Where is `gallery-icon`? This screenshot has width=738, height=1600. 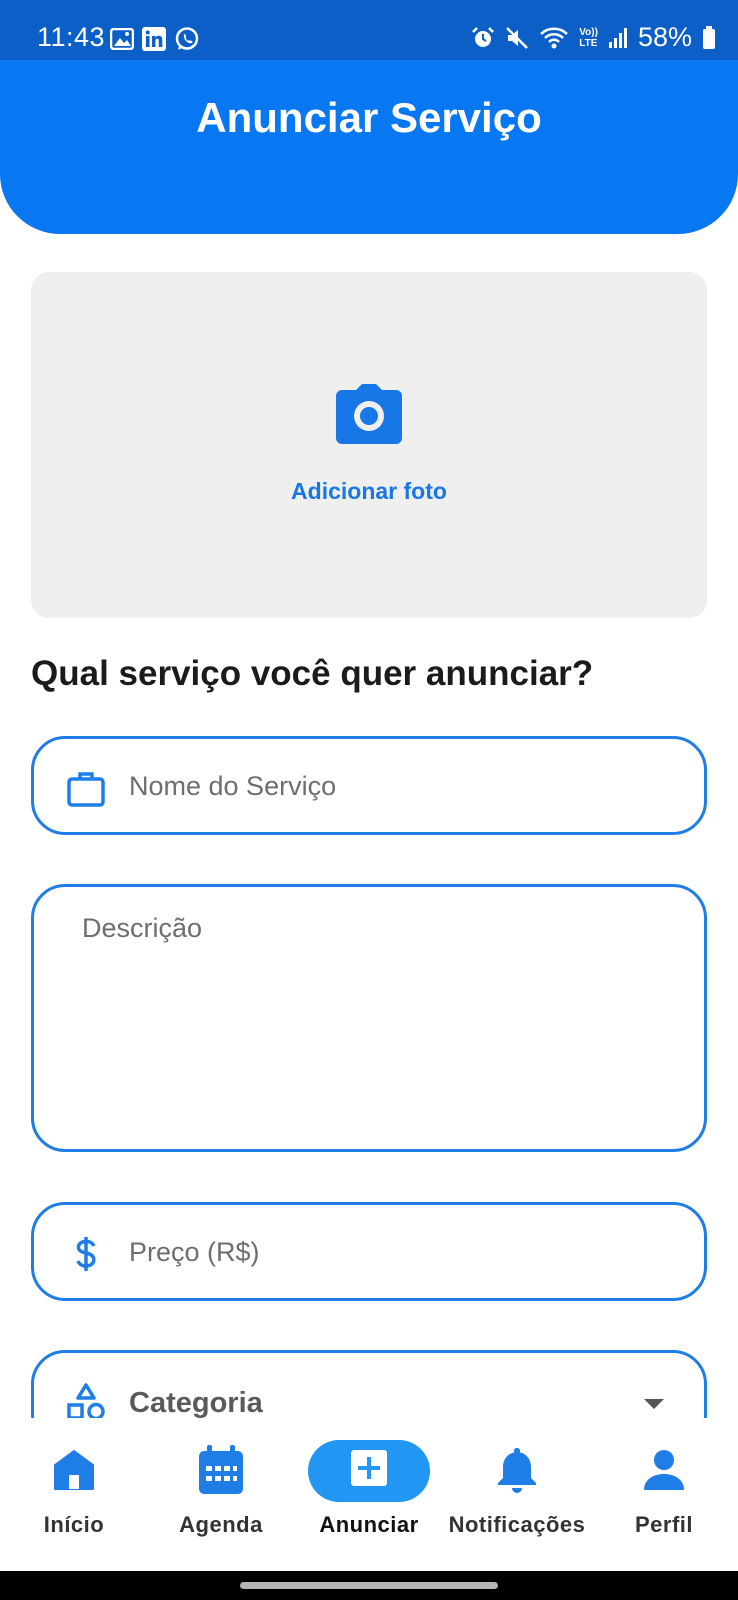
gallery-icon is located at coordinates (122, 39).